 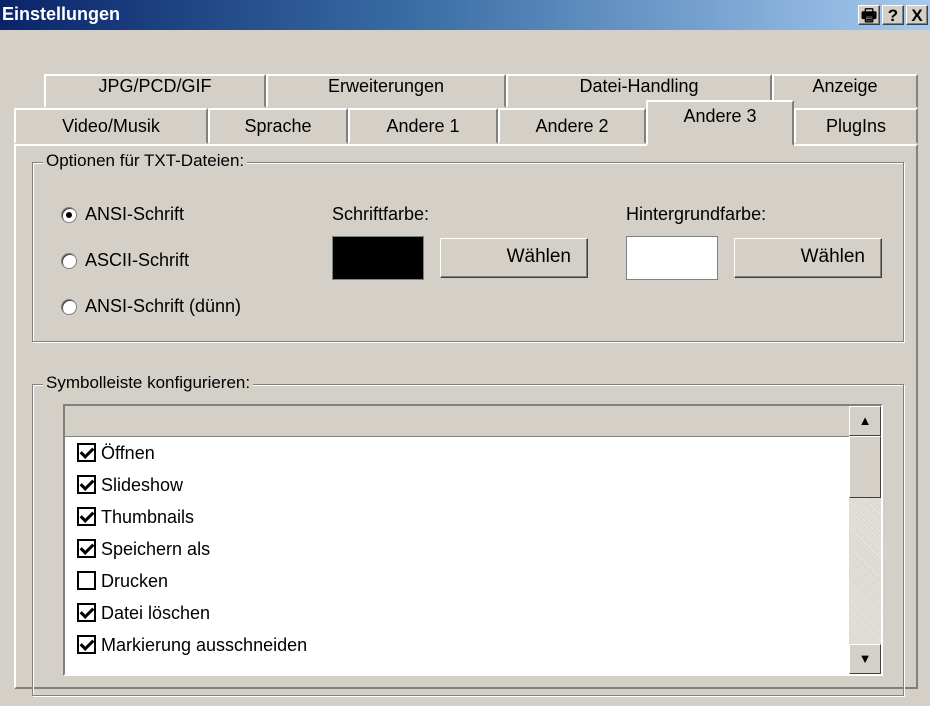 What do you see at coordinates (917, 15) in the screenshot?
I see `close-button: X` at bounding box center [917, 15].